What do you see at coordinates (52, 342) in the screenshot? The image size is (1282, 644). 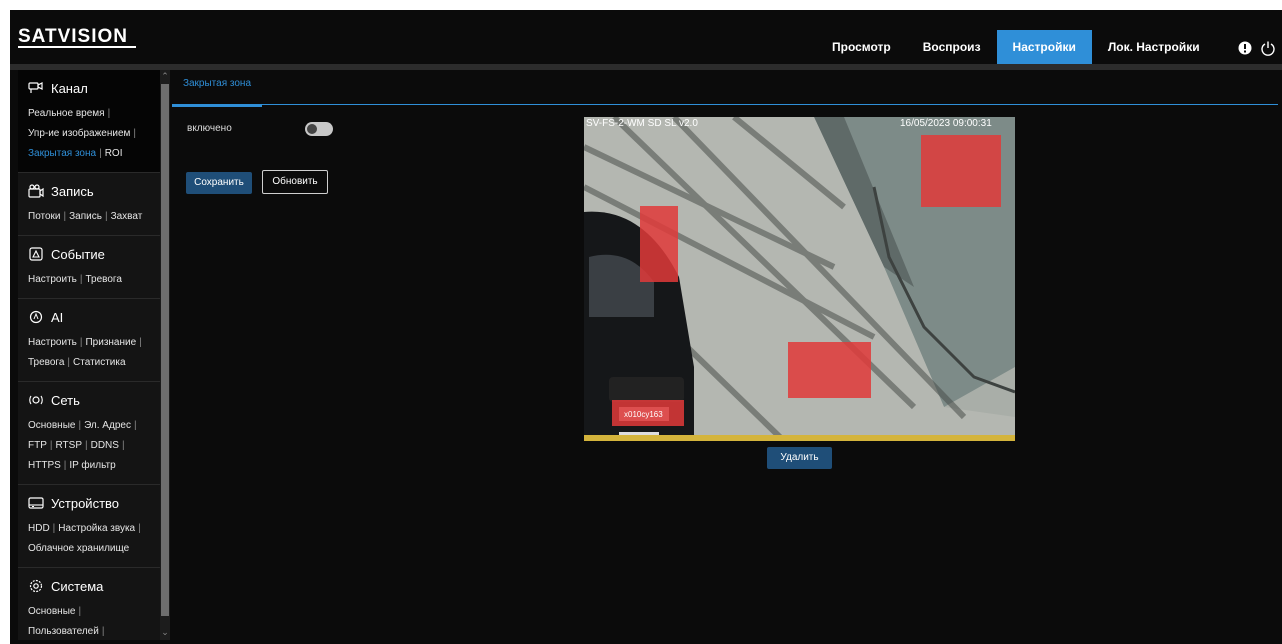 I see `link-ai-setup: Настроить` at bounding box center [52, 342].